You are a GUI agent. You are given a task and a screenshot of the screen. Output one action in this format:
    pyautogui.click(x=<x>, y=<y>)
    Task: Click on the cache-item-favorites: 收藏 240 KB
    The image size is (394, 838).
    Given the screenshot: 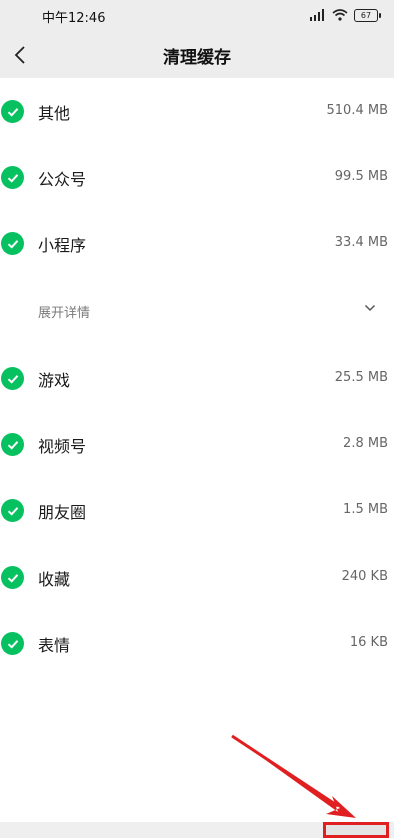 What is the action you would take?
    pyautogui.click(x=197, y=577)
    